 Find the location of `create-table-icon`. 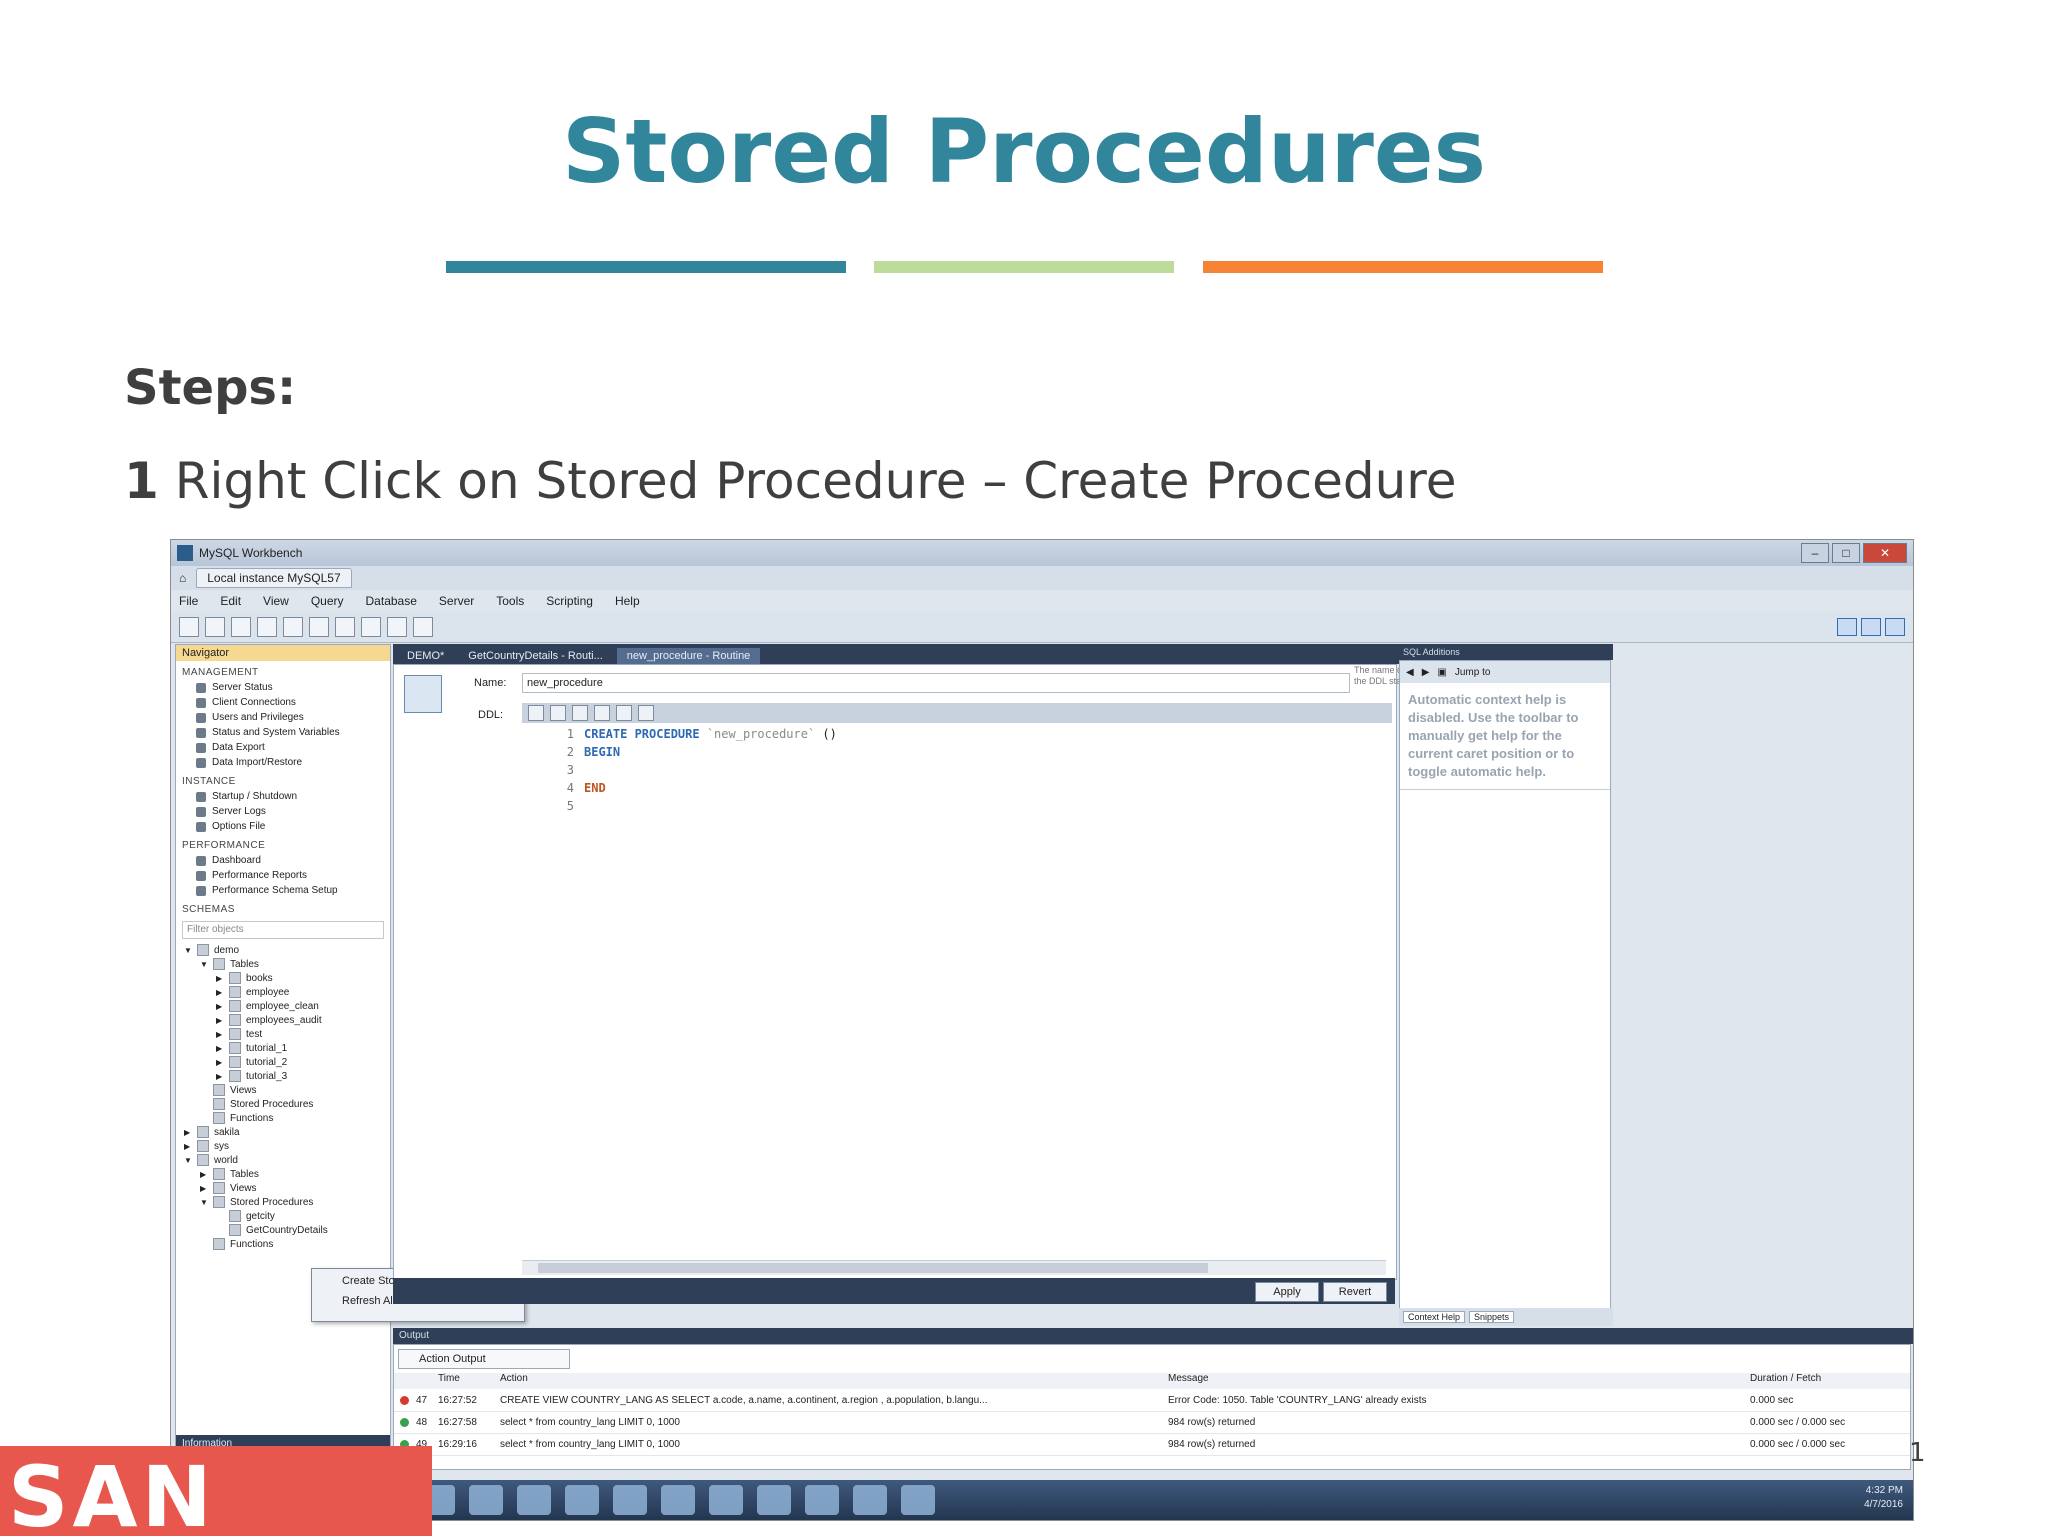

create-table-icon is located at coordinates (293, 627).